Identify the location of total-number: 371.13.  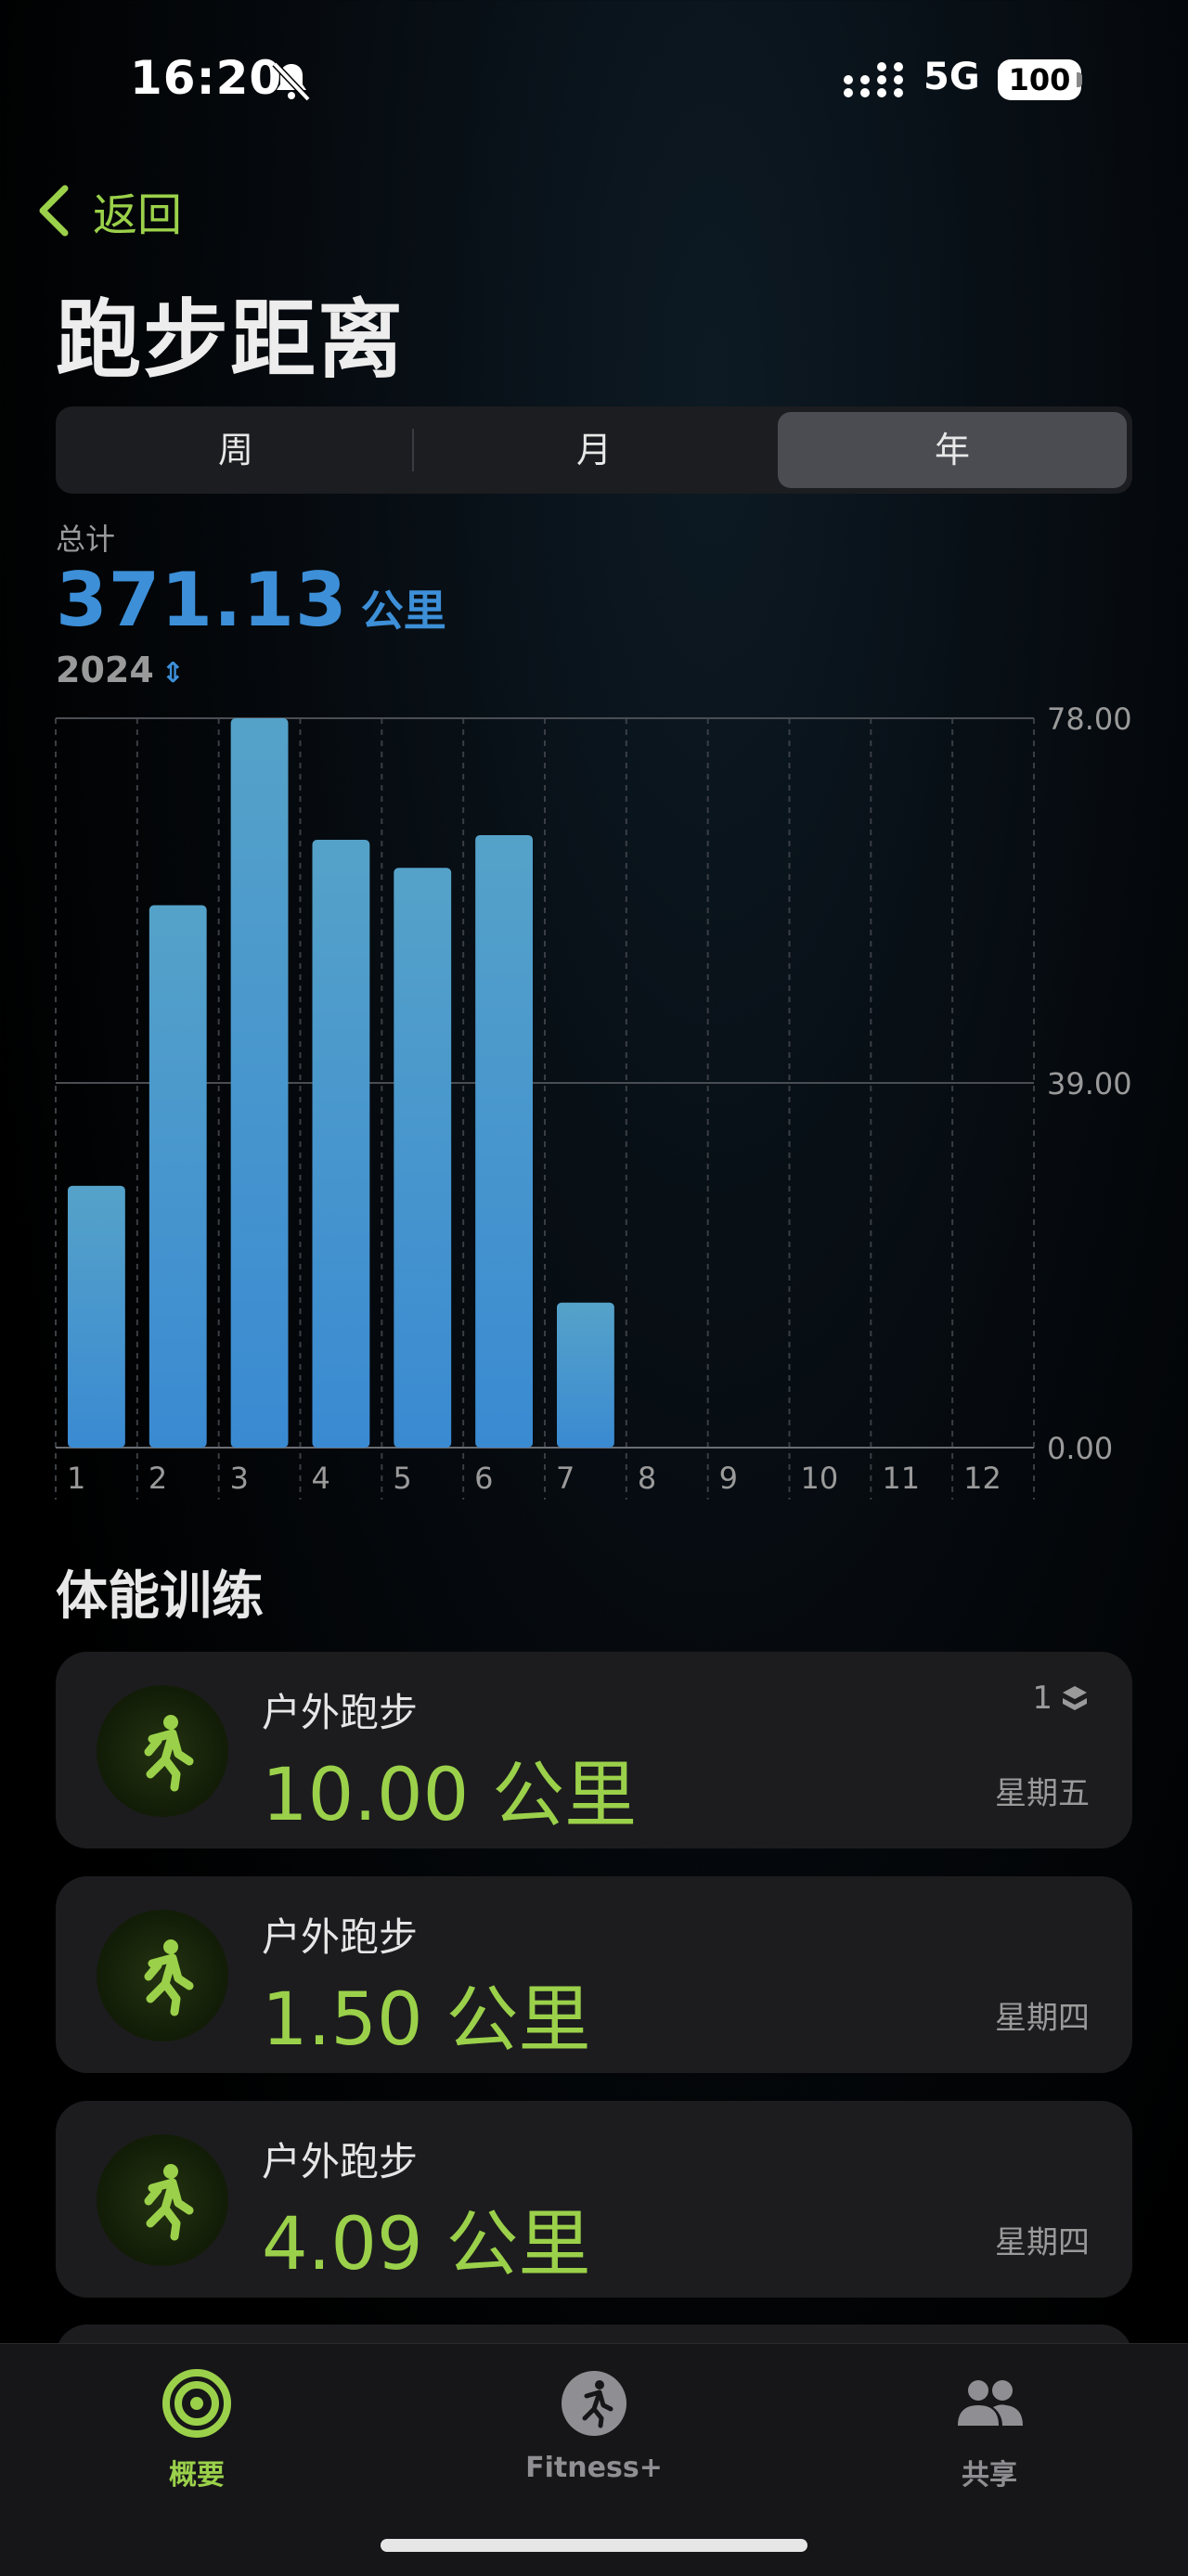
(202, 600).